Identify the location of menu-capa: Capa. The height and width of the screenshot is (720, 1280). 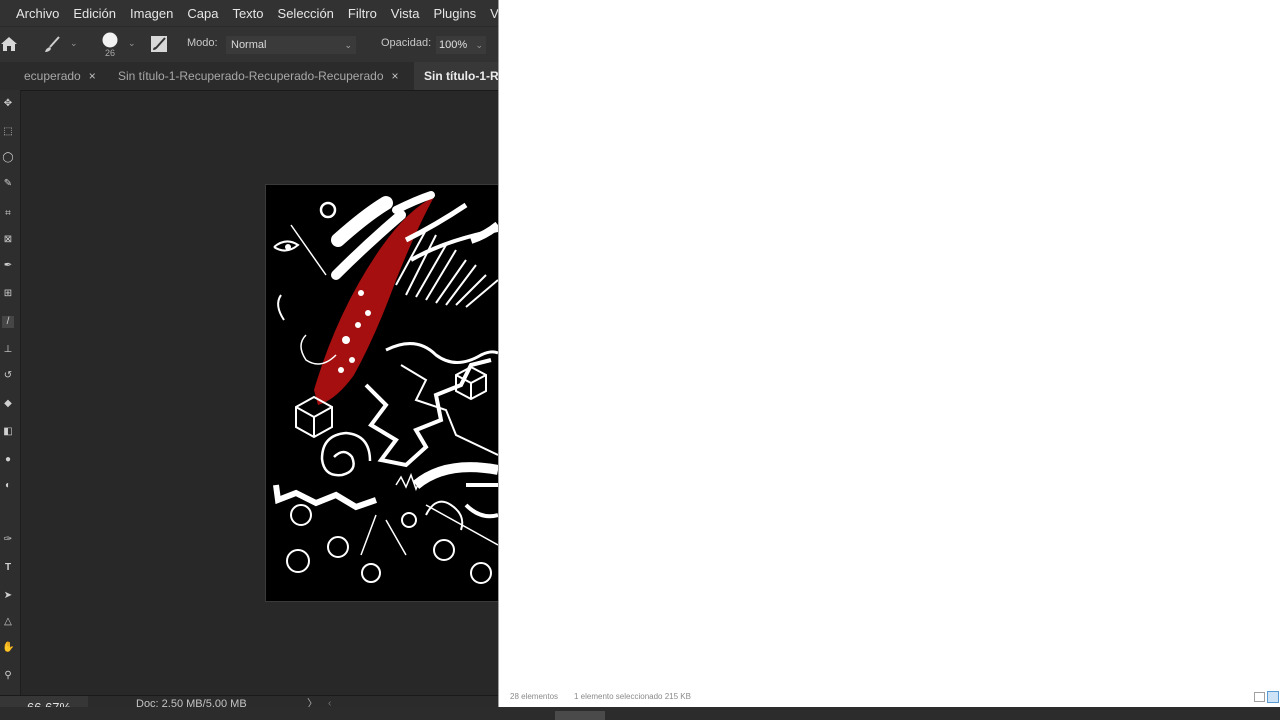
(201, 13).